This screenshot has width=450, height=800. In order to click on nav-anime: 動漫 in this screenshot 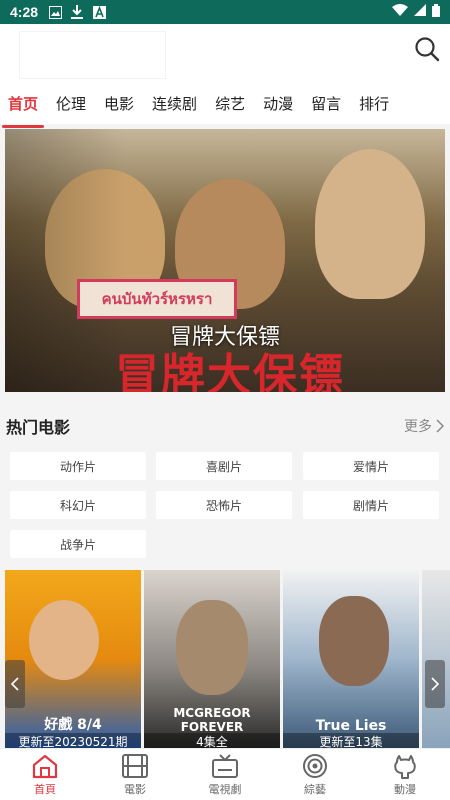, I will do `click(405, 774)`.